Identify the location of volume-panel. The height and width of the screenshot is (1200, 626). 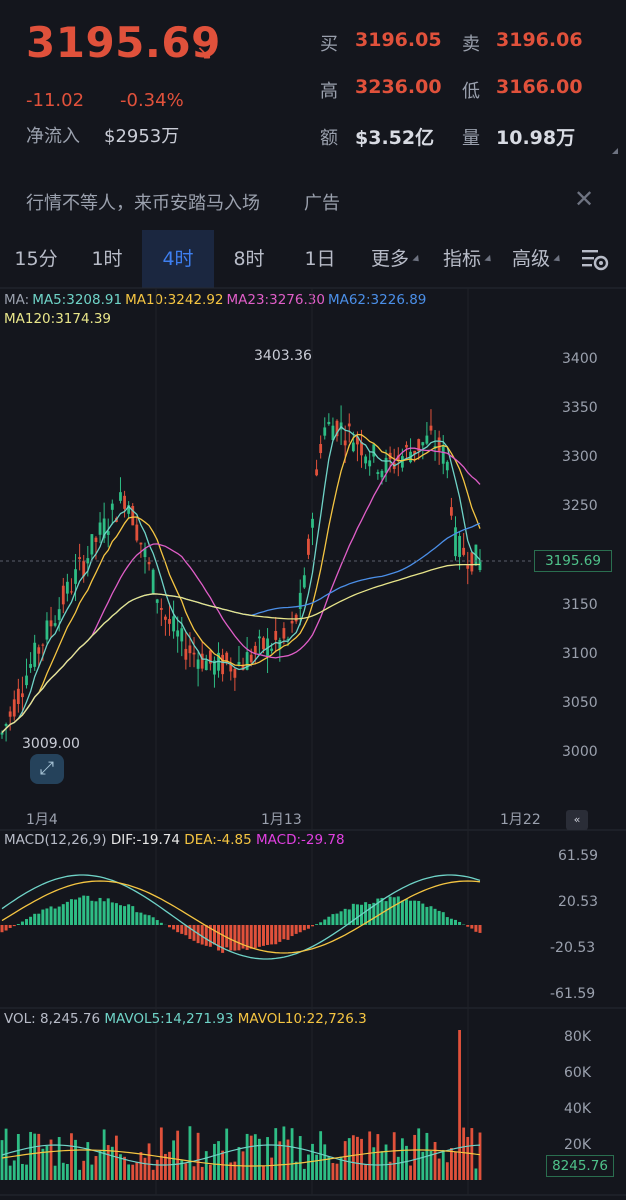
(241, 1105).